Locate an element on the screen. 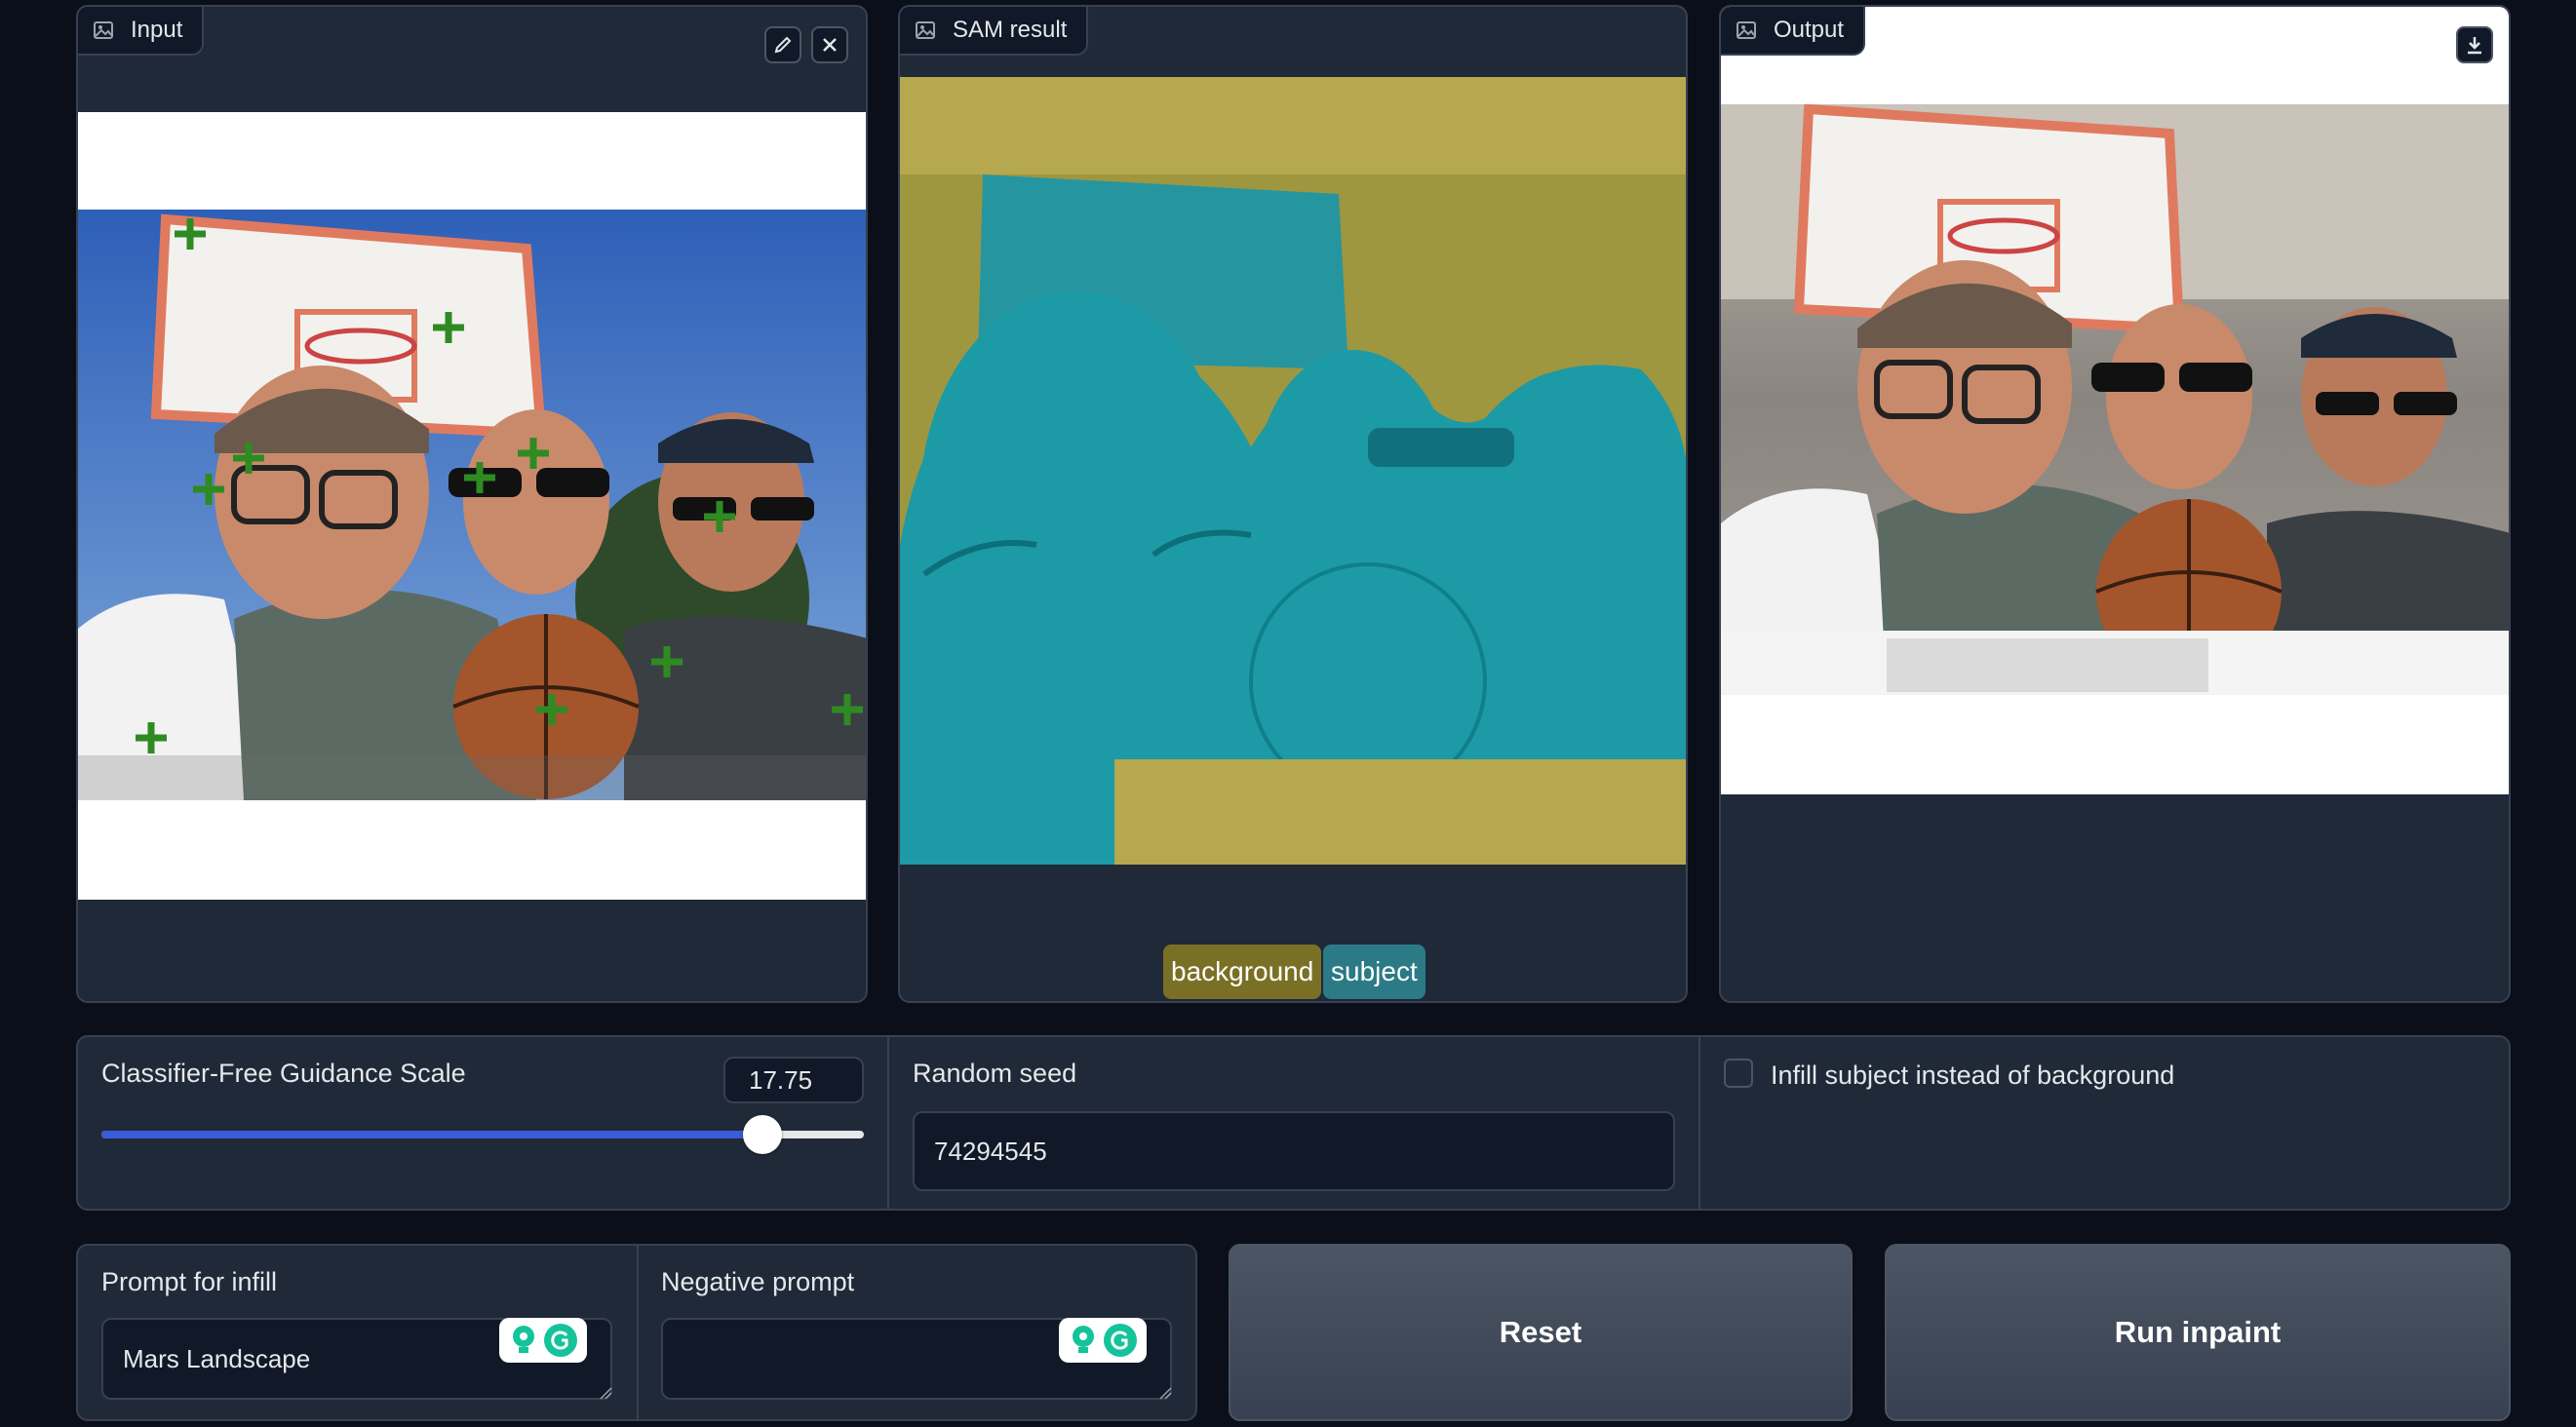  reset-button: Reset is located at coordinates (1541, 1332).